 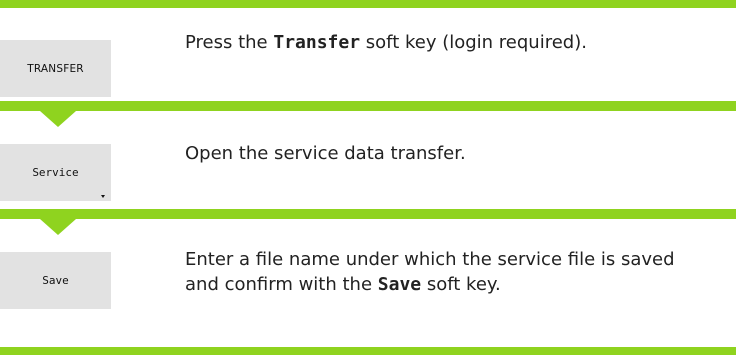 What do you see at coordinates (317, 42) in the screenshot?
I see `transfer-keyword: Transfer` at bounding box center [317, 42].